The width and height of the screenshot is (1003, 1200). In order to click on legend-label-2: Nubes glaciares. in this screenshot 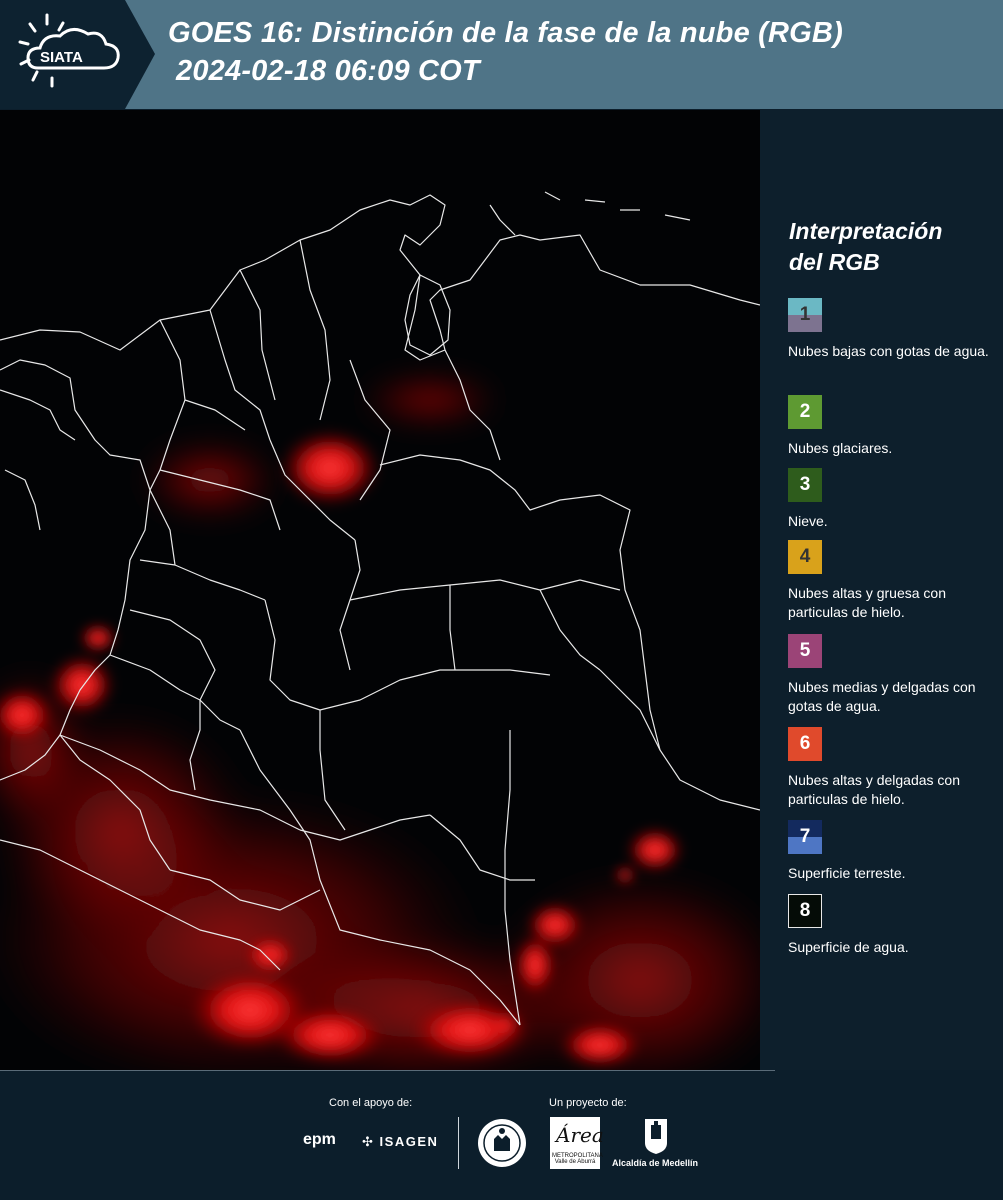, I will do `click(840, 448)`.